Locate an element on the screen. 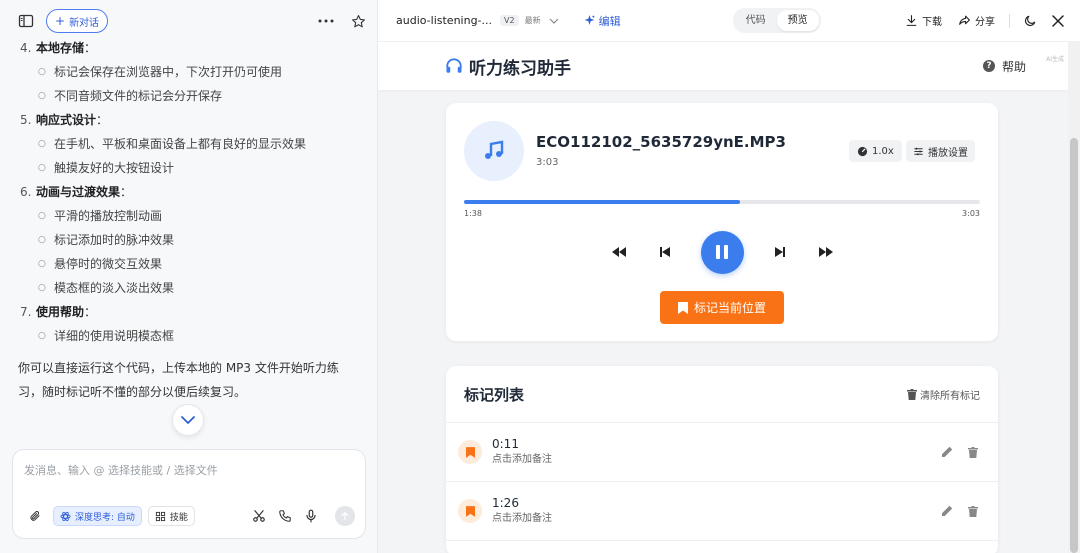 This screenshot has height=553, width=1080. scroll-down-button is located at coordinates (188, 420).